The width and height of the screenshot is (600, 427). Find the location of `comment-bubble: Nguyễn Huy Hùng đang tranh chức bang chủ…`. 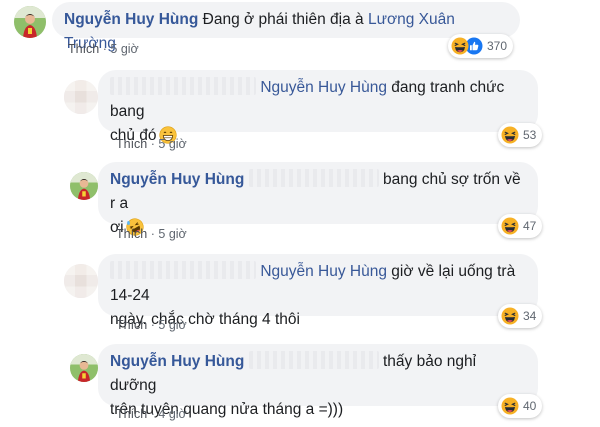

comment-bubble: Nguyễn Huy Hùng đang tranh chức bang chủ… is located at coordinates (318, 107).